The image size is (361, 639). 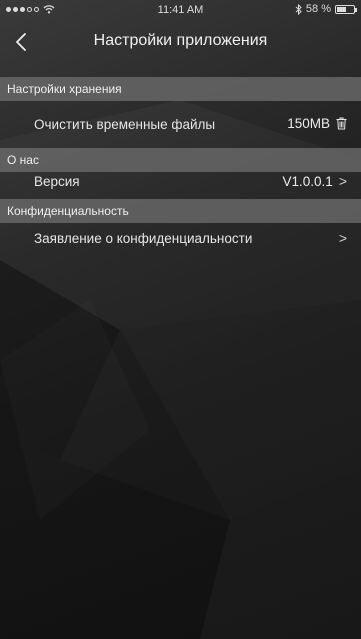 I want to click on page-title: Настройки приложения, so click(x=180, y=40).